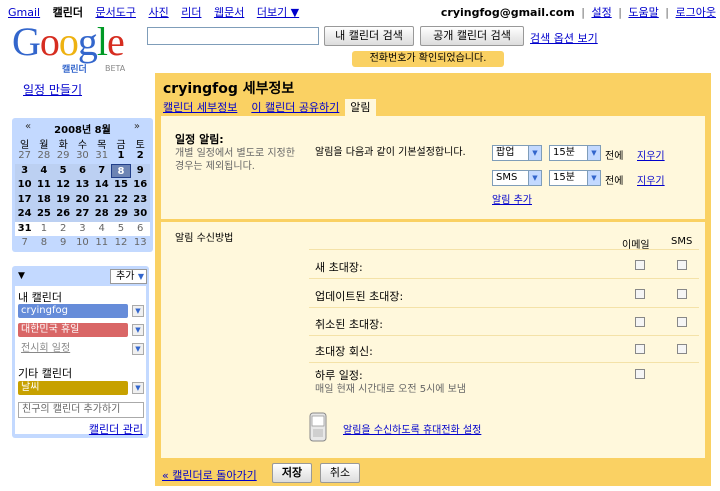  Describe the element at coordinates (643, 12) in the screenshot. I see `help-link: 도움말` at that location.